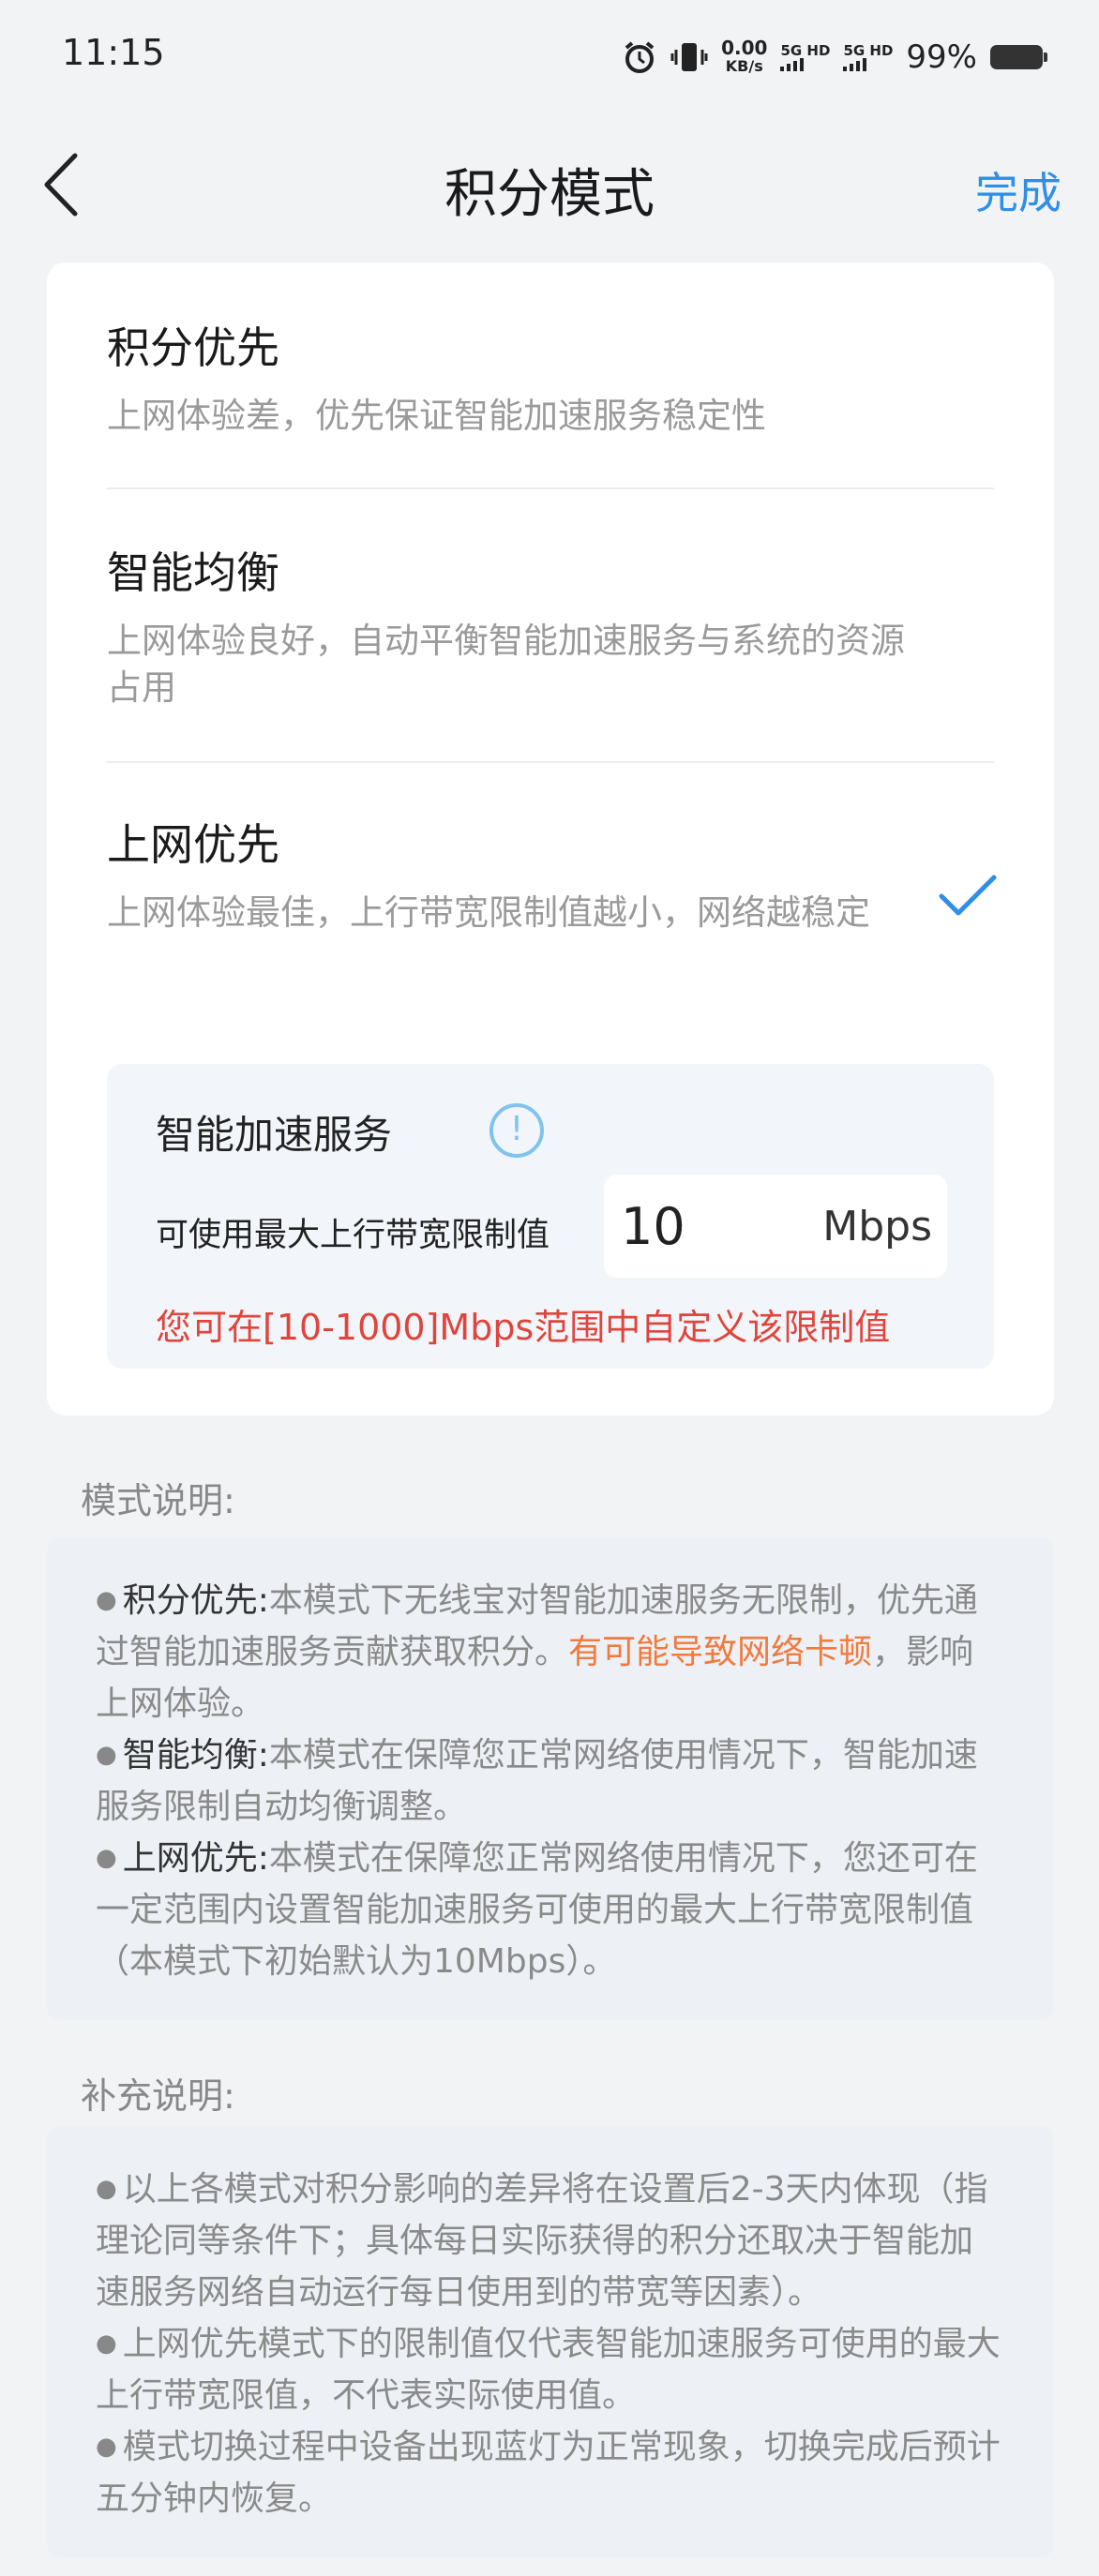 The width and height of the screenshot is (1099, 2576). I want to click on option-title: 积分优先, so click(193, 347).